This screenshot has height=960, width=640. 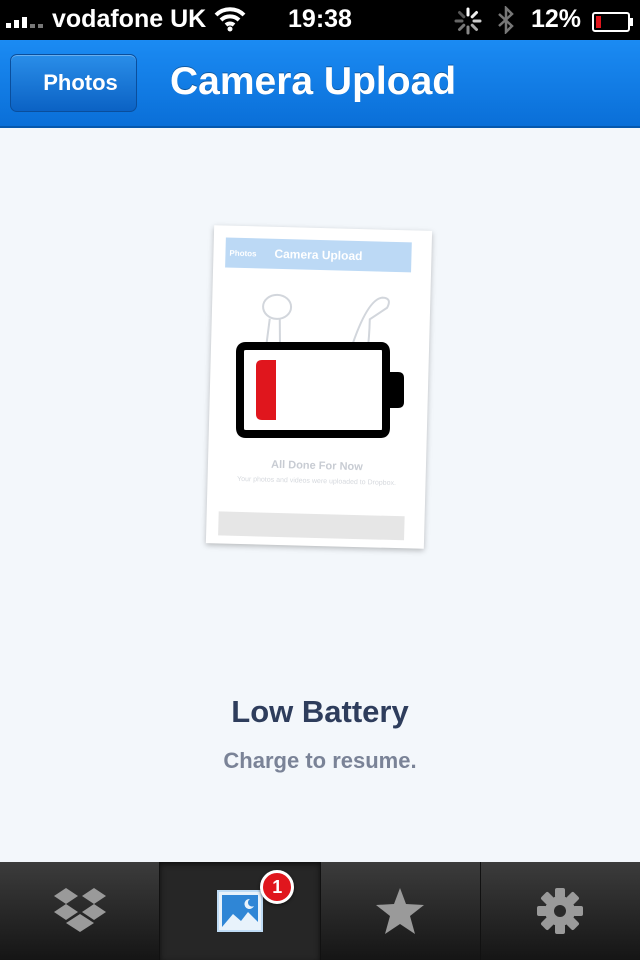 I want to click on back-button-label: Photos, so click(x=80, y=82).